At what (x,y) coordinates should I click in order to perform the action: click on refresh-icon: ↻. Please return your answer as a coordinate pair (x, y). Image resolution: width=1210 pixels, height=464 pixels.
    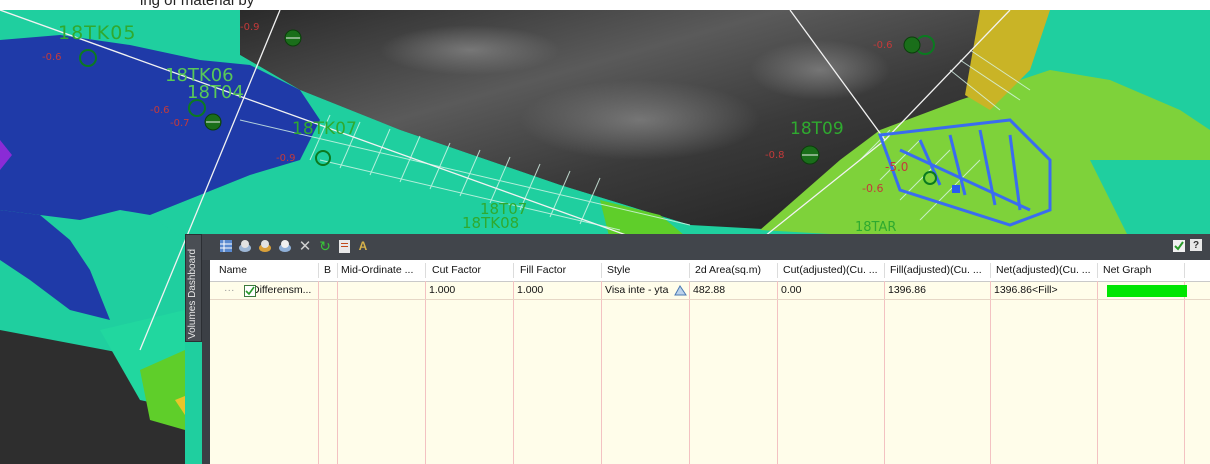
    Looking at the image, I should click on (325, 246).